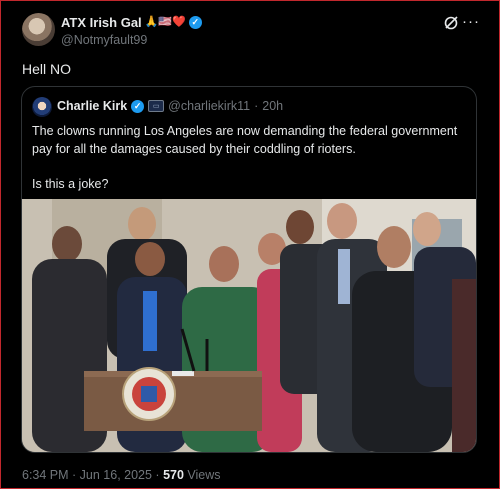  Describe the element at coordinates (138, 106) in the screenshot. I see `quoted-verified-badge-icon: ✓` at that location.